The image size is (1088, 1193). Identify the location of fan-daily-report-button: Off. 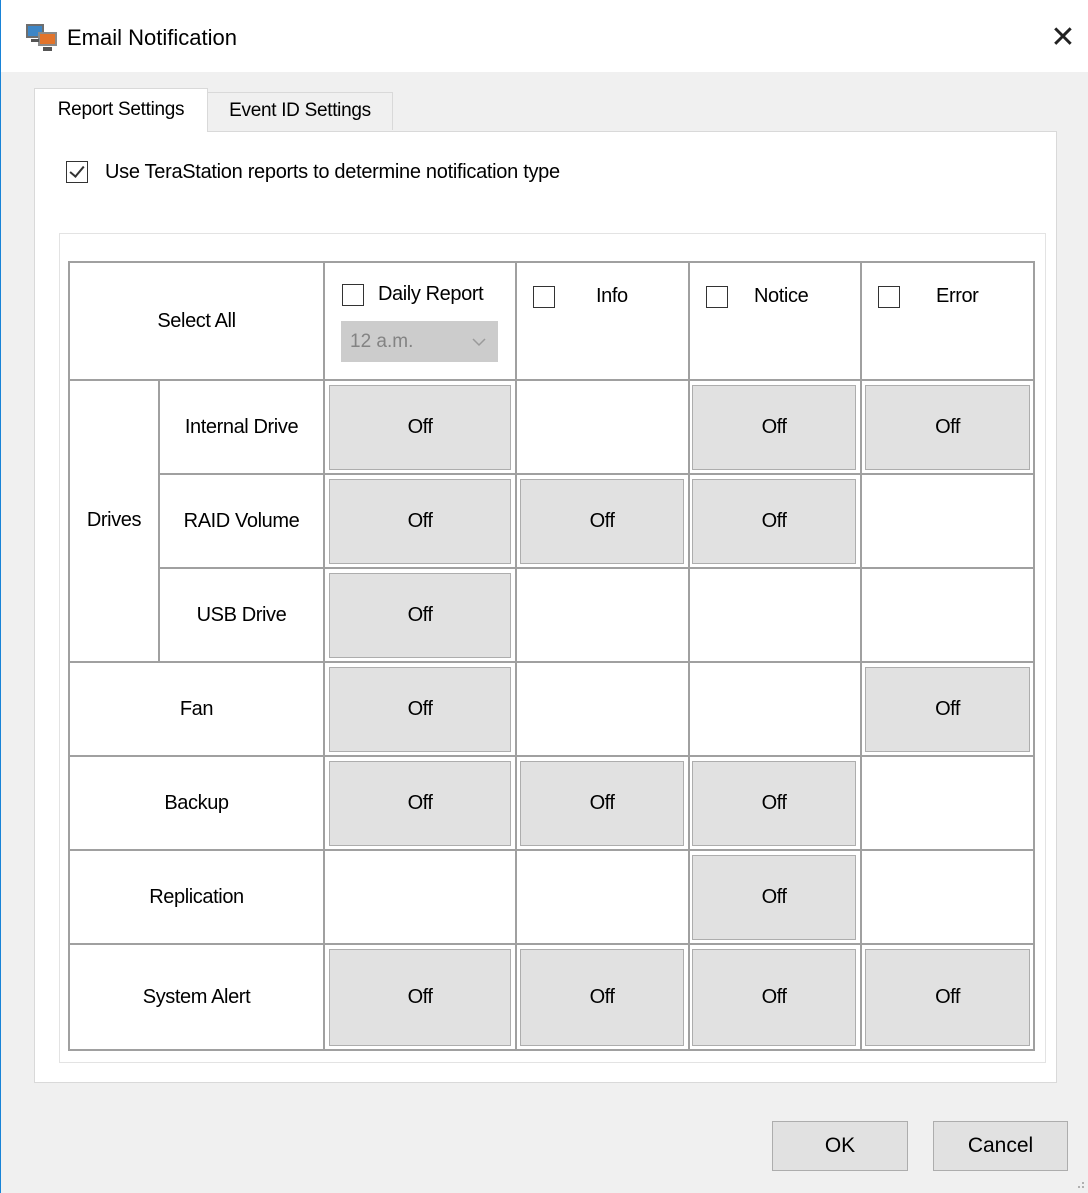
(420, 709).